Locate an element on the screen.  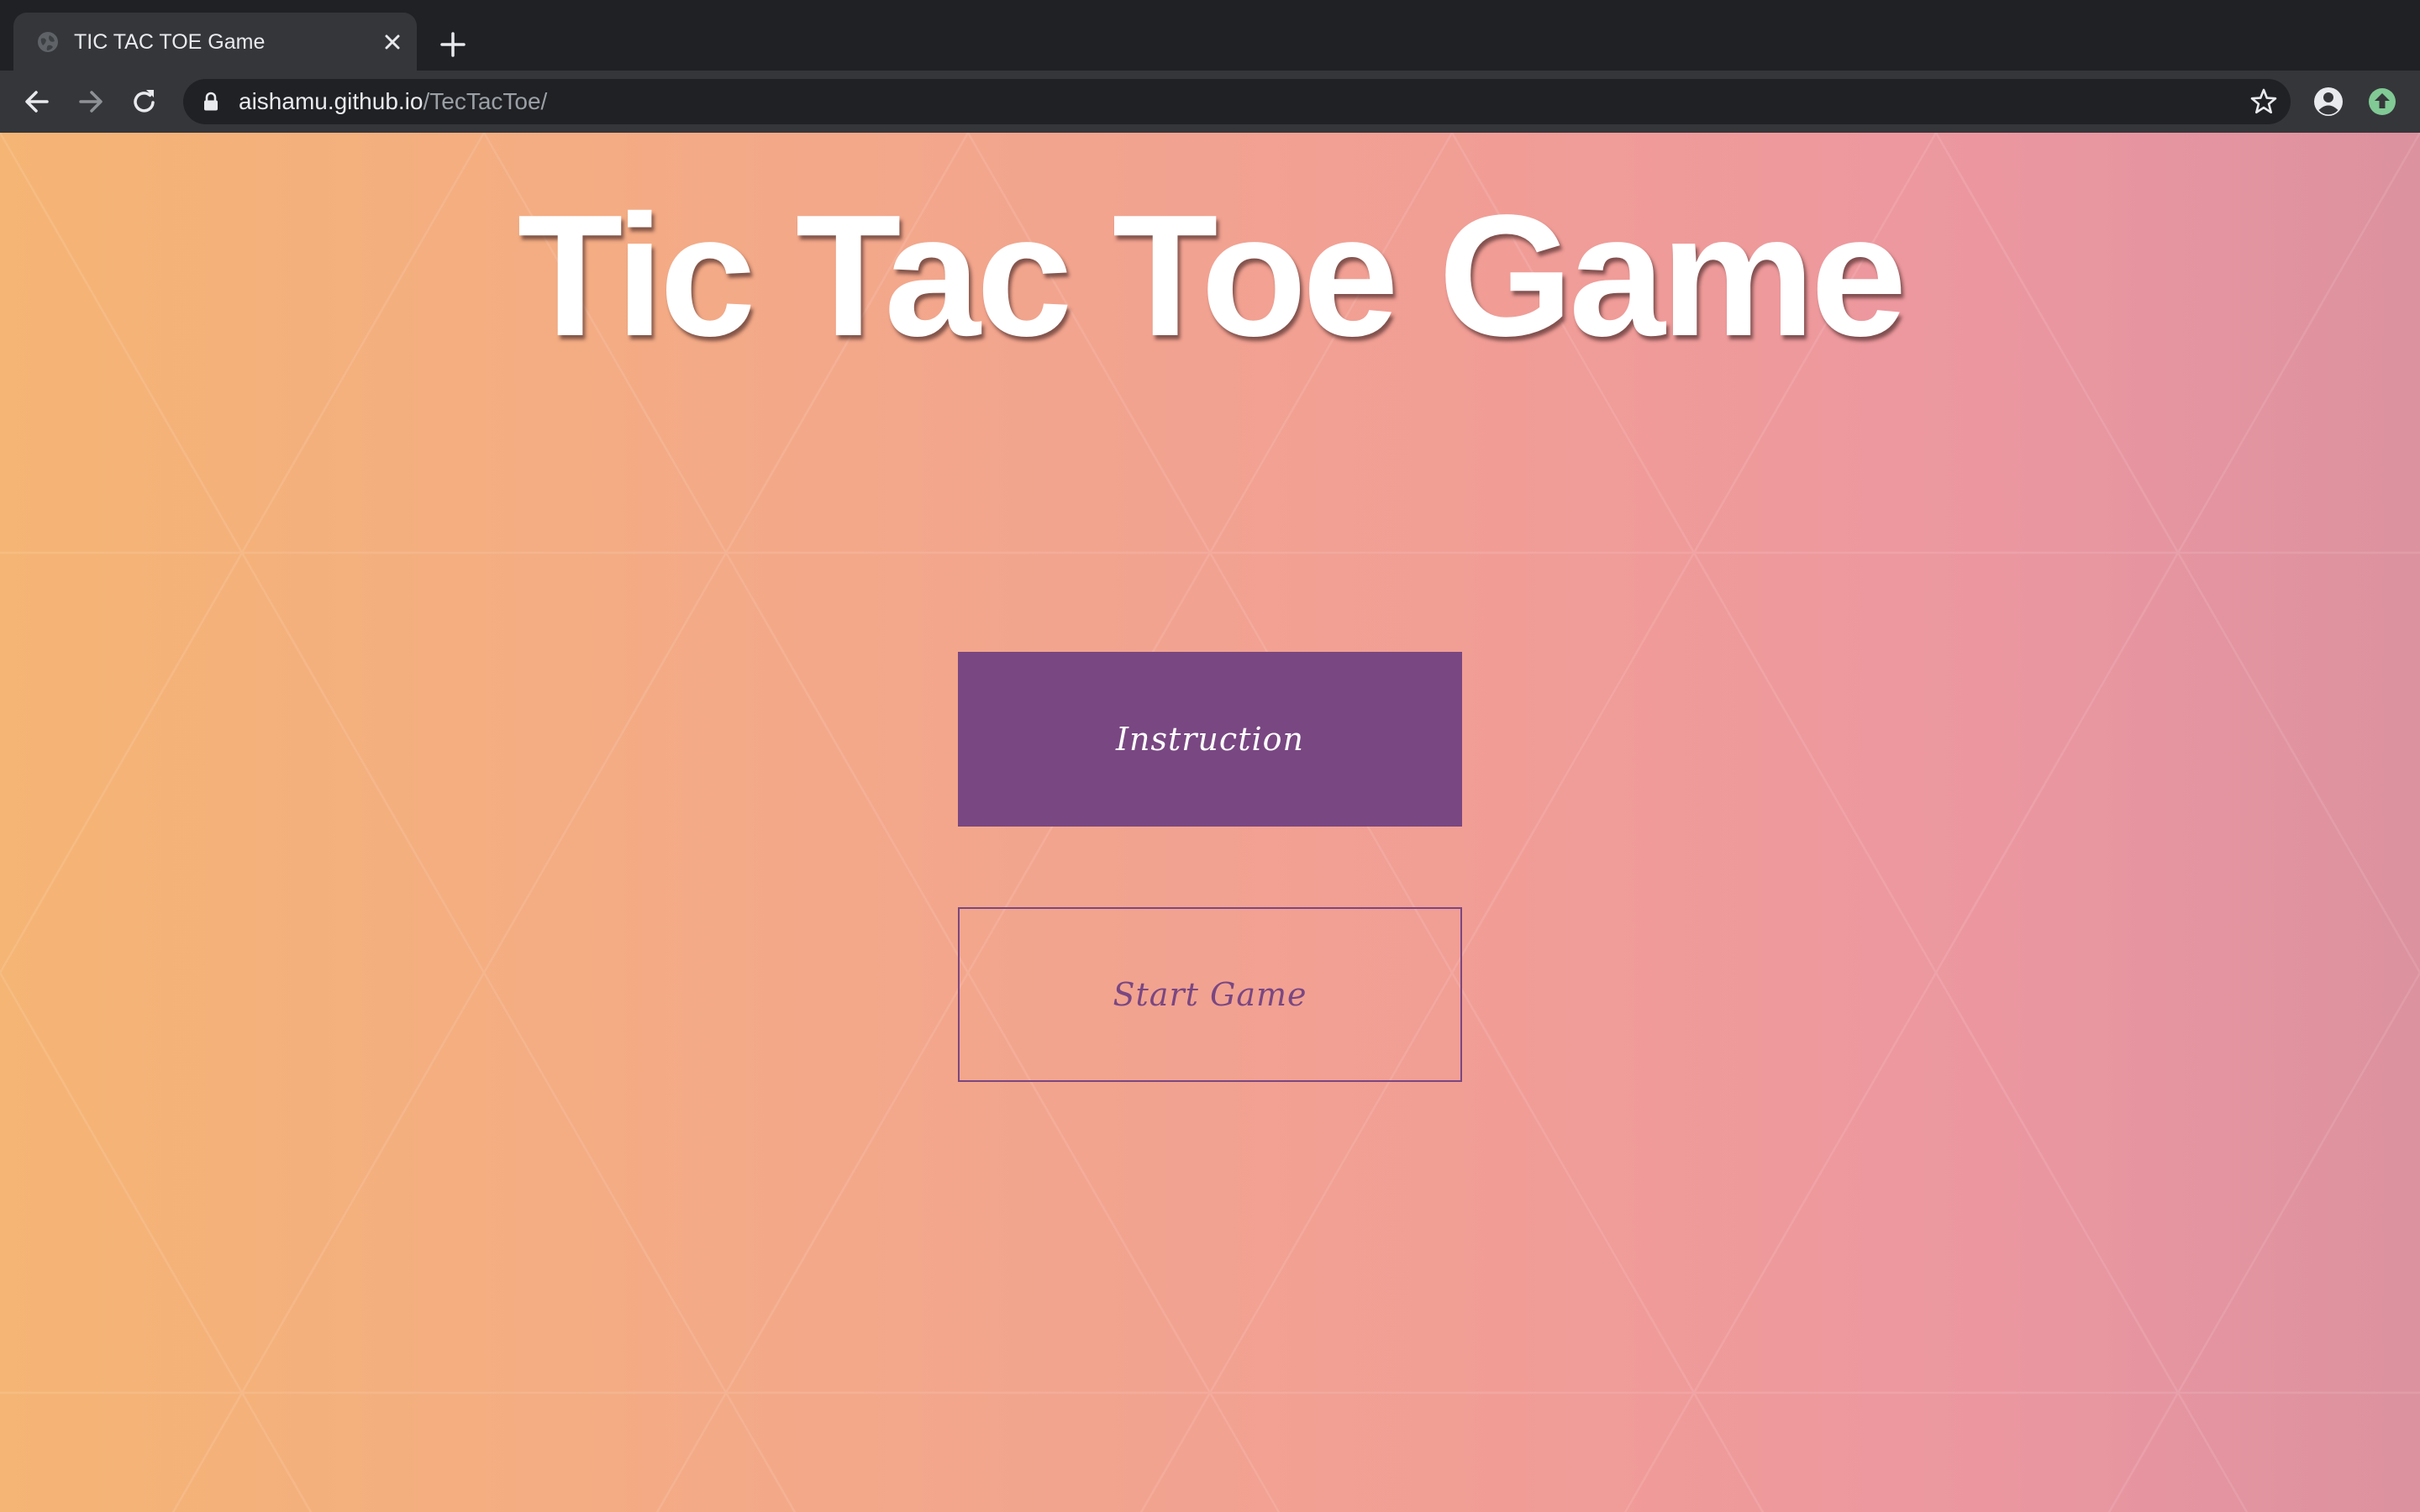
browser-toolbar: aishamu.github.io/TecTacToe/ is located at coordinates (1210, 102).